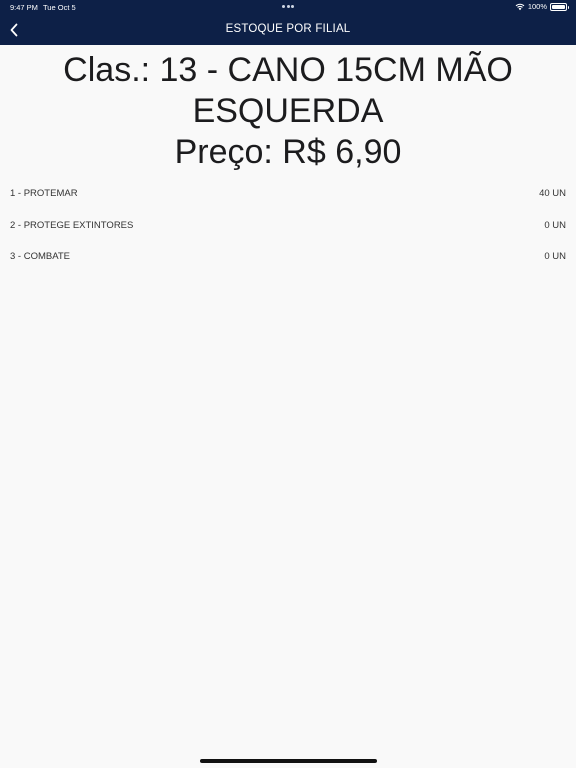 The height and width of the screenshot is (768, 576). I want to click on status-bar: 9:47 PM Tue Oct 5 100%, so click(288, 7).